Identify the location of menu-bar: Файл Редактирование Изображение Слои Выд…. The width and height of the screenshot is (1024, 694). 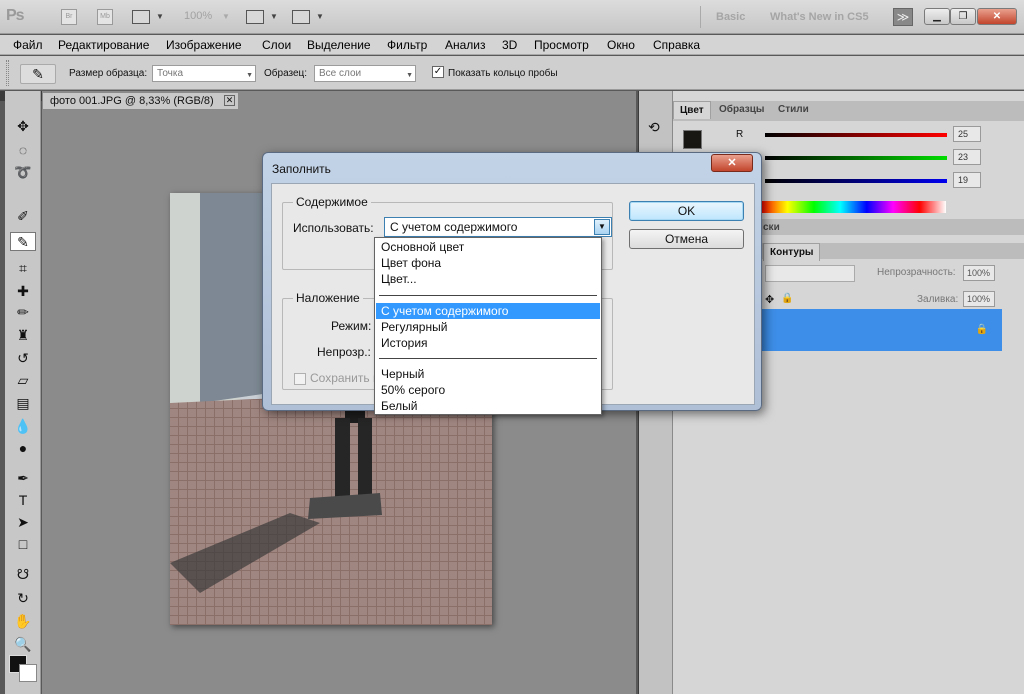
(512, 45).